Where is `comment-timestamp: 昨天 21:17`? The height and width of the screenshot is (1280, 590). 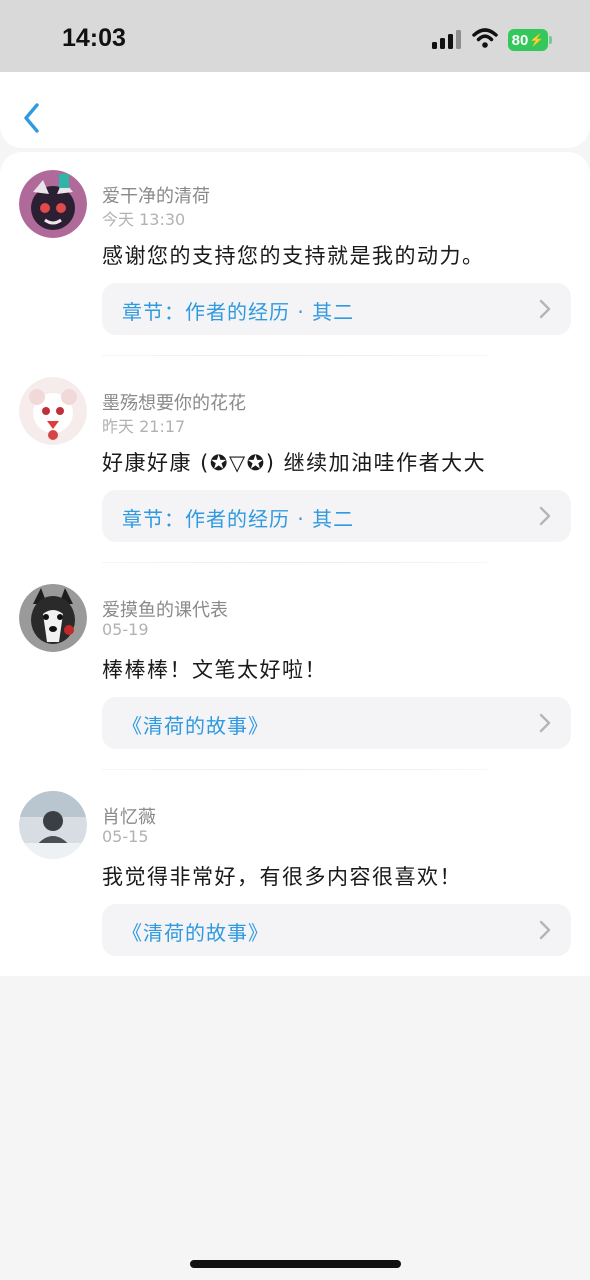
comment-timestamp: 昨天 21:17 is located at coordinates (144, 426).